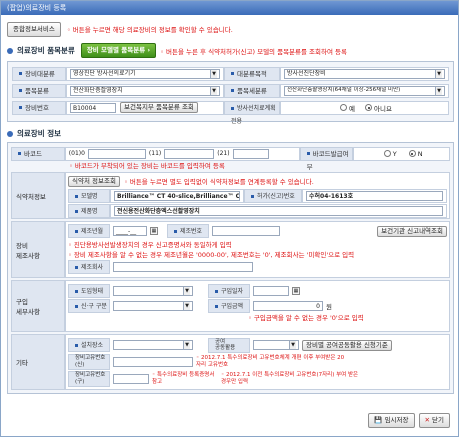  I want to click on radiation-plan-label: 방사선치료계획전용, so click(253, 114).